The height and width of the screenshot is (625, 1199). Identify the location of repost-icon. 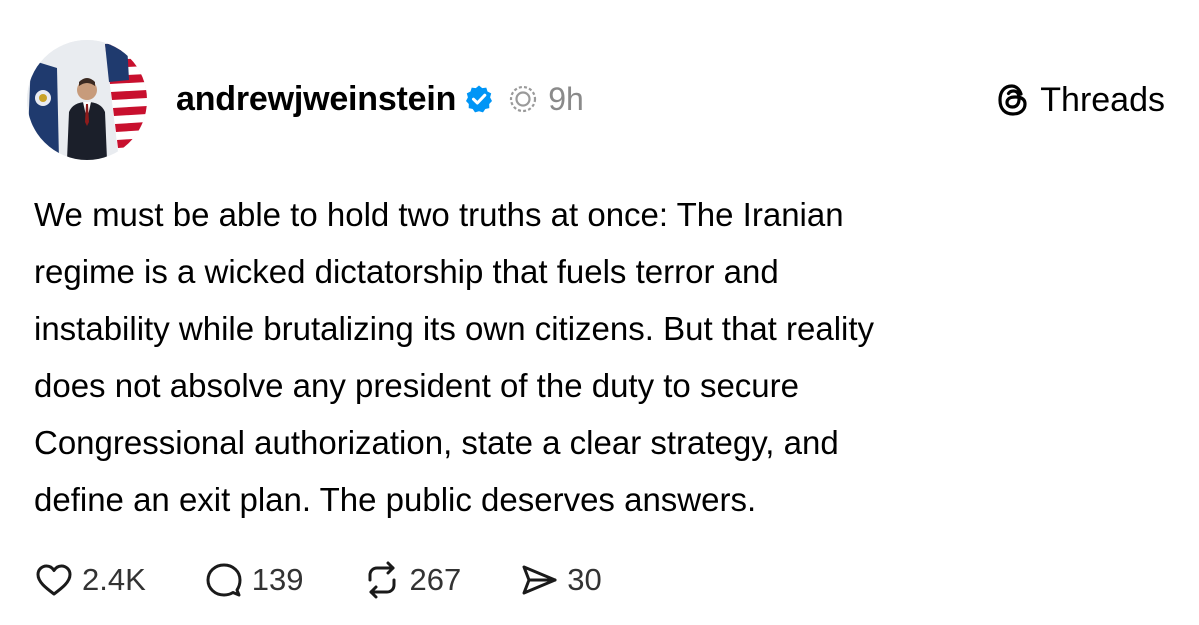
(382, 580).